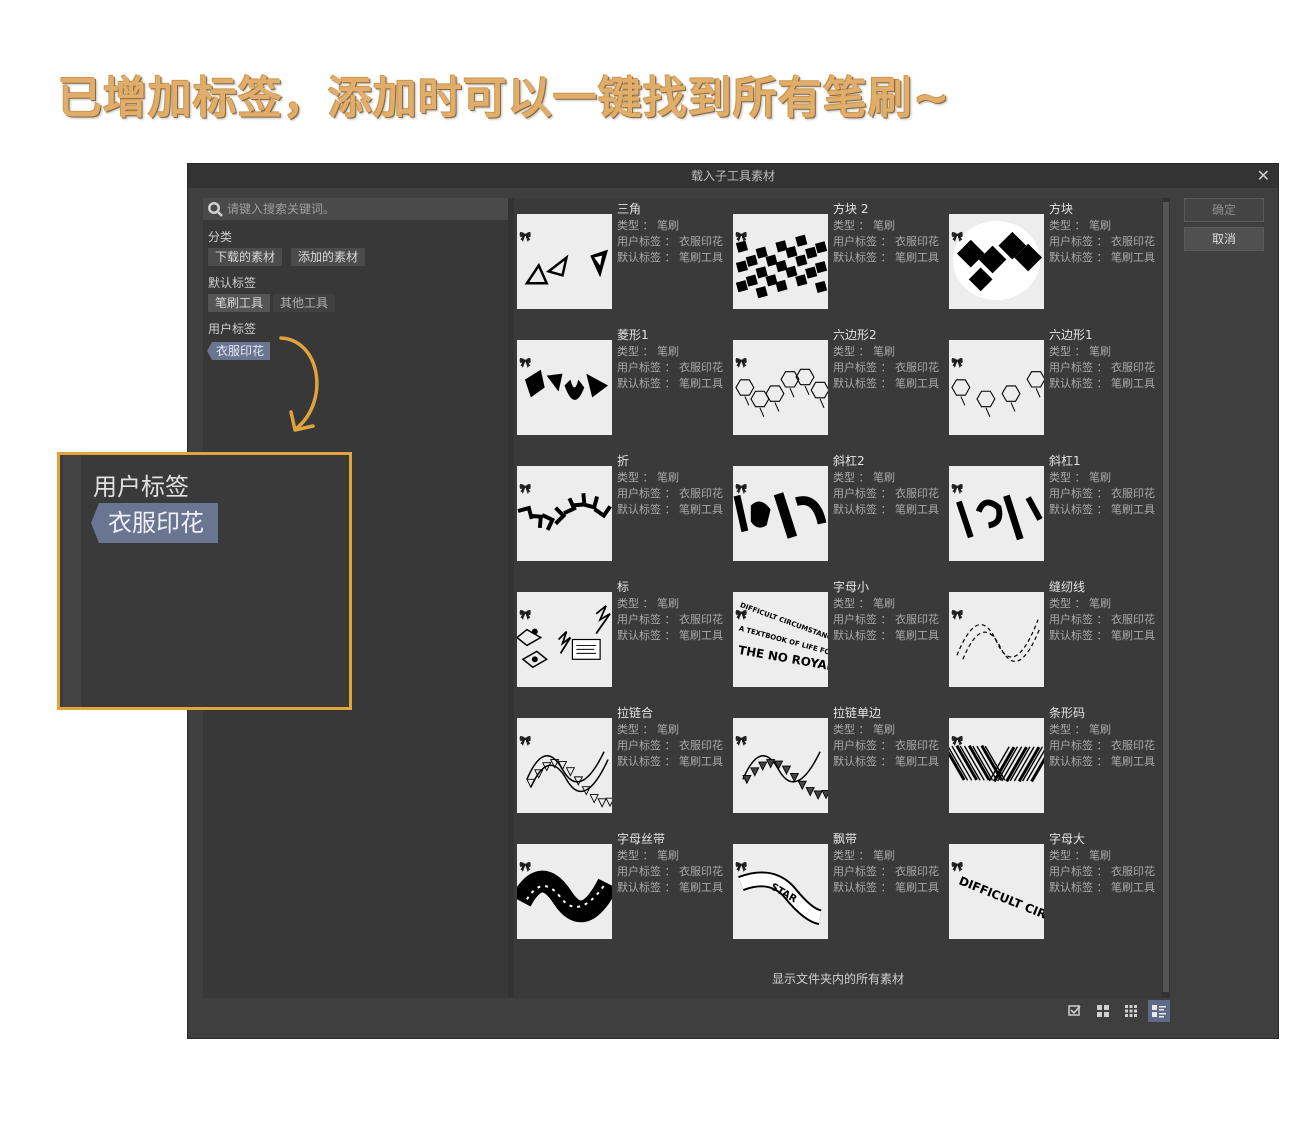 This screenshot has height=1146, width=1300. What do you see at coordinates (838, 258) in the screenshot?
I see `material-card: 🎀 方块 2 类型 ： 笔刷 用户标签 ： 衣服印花 默认标签 ： 笔刷工具` at bounding box center [838, 258].